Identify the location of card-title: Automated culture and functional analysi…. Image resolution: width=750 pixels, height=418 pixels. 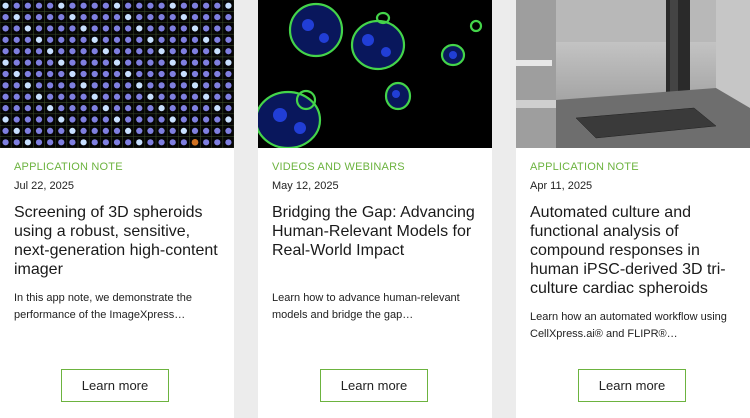
(635, 250).